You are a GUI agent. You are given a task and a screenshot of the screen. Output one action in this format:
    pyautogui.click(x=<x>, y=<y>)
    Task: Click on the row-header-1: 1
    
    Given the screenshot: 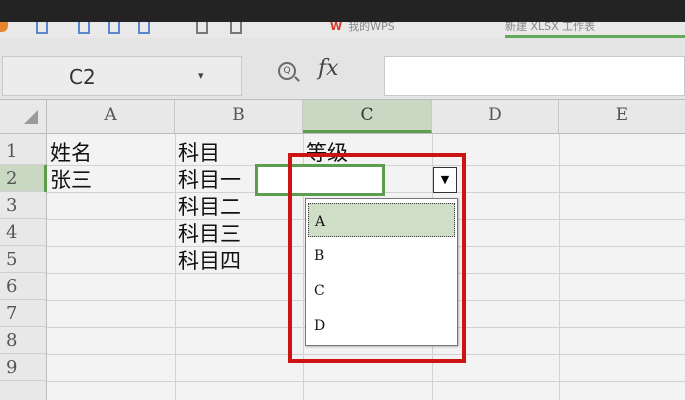 What is the action you would take?
    pyautogui.click(x=23, y=151)
    